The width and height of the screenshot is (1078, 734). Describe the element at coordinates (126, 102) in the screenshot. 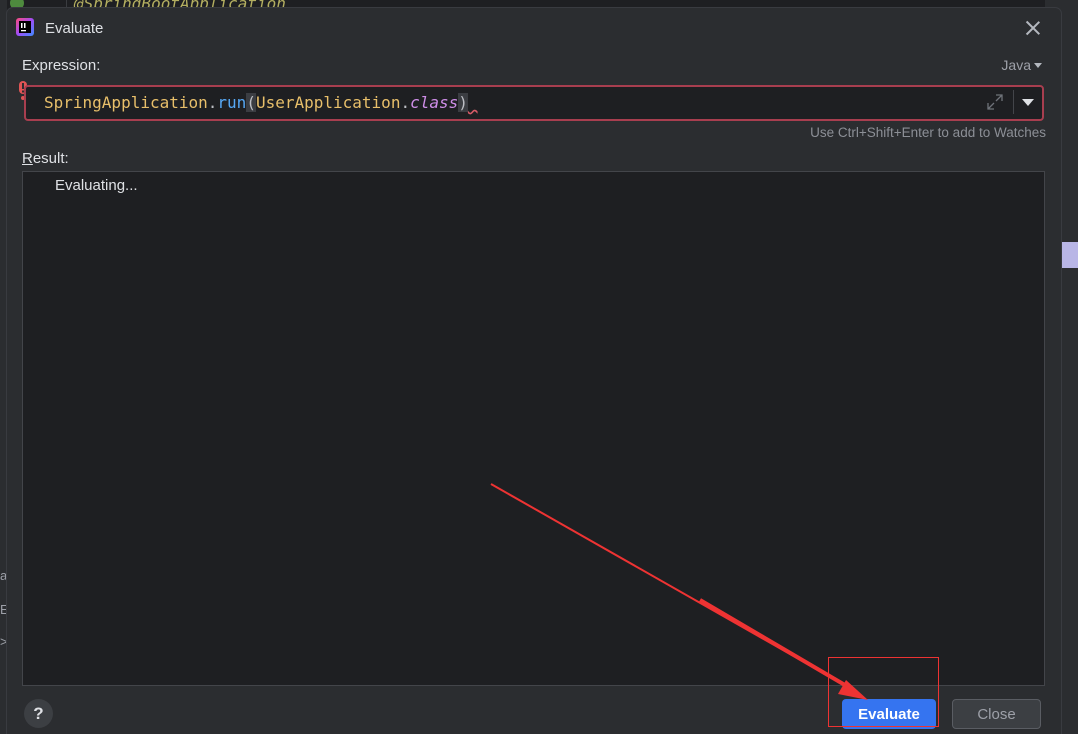

I see `token-class-name: SpringApplication` at that location.